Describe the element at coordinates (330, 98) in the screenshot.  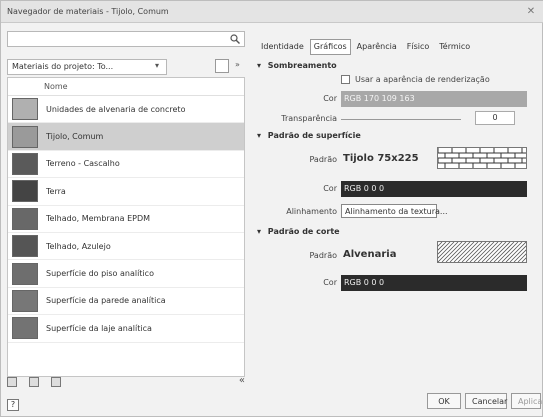
I see `shading-color-label: Cor` at that location.